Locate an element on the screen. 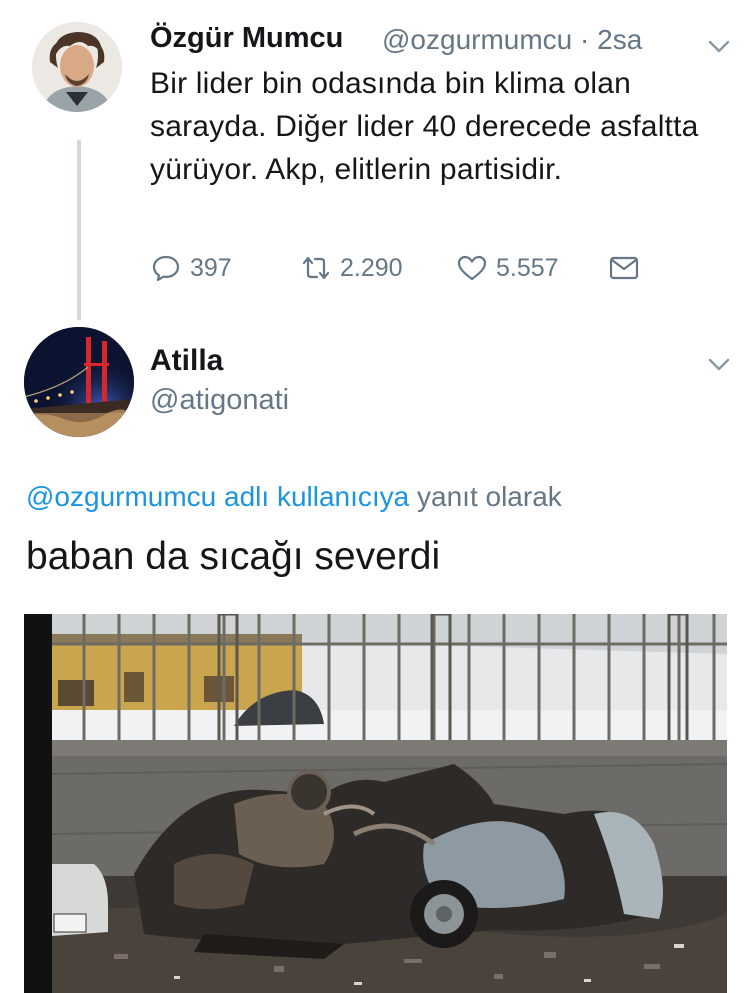 This screenshot has width=750, height=993. author-name: Özgür Mumcu is located at coordinates (246, 38).